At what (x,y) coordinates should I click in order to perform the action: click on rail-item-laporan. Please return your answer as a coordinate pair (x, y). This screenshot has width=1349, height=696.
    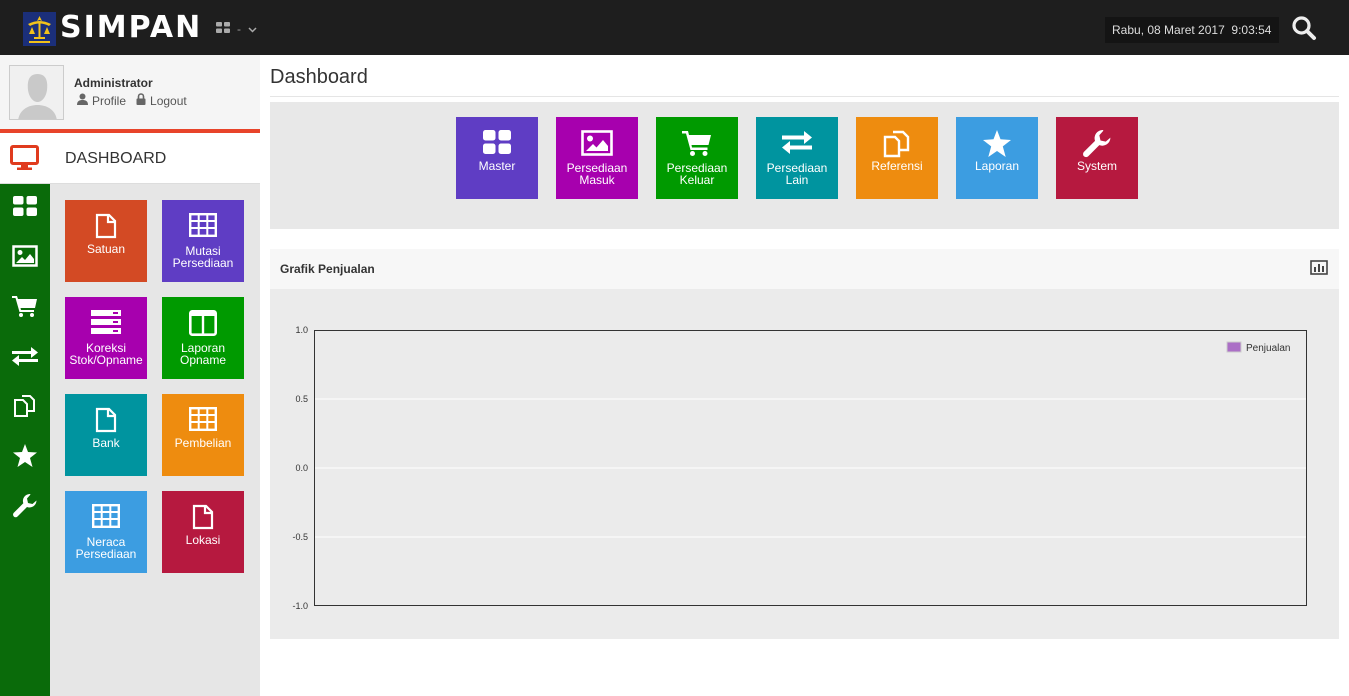
    Looking at the image, I should click on (25, 458).